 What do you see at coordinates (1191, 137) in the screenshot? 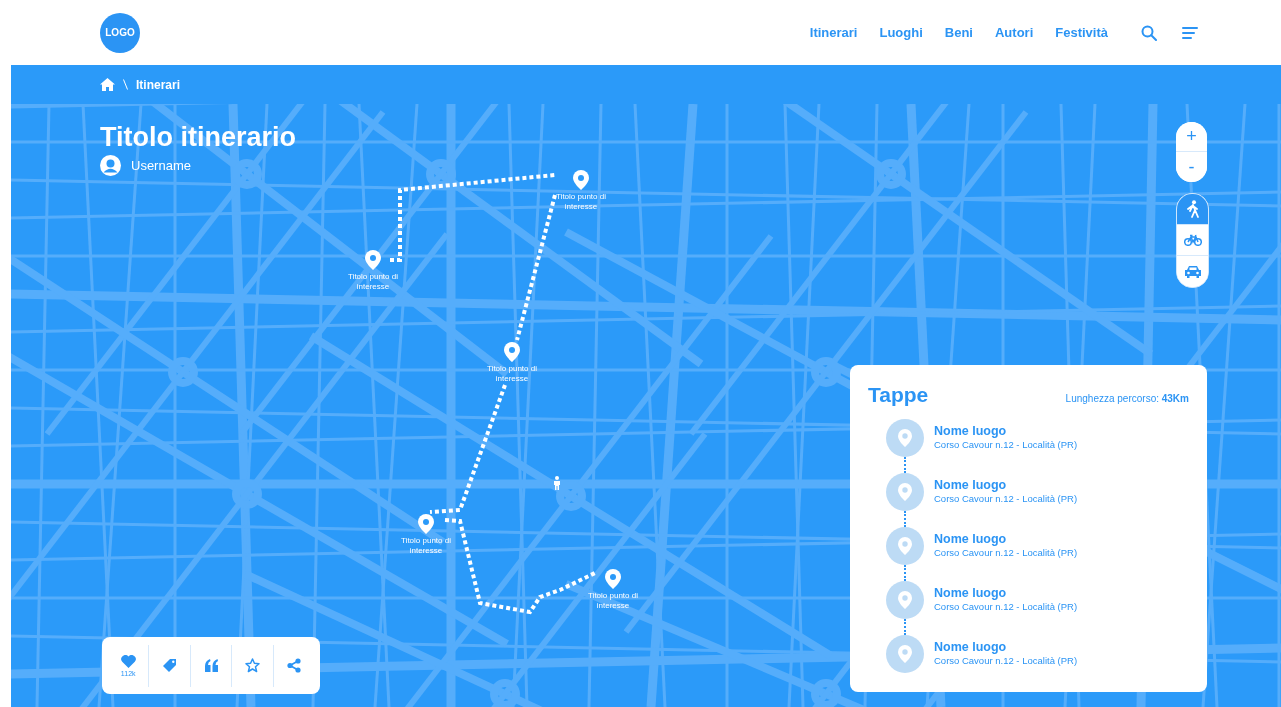
I see `zoom-button: +` at bounding box center [1191, 137].